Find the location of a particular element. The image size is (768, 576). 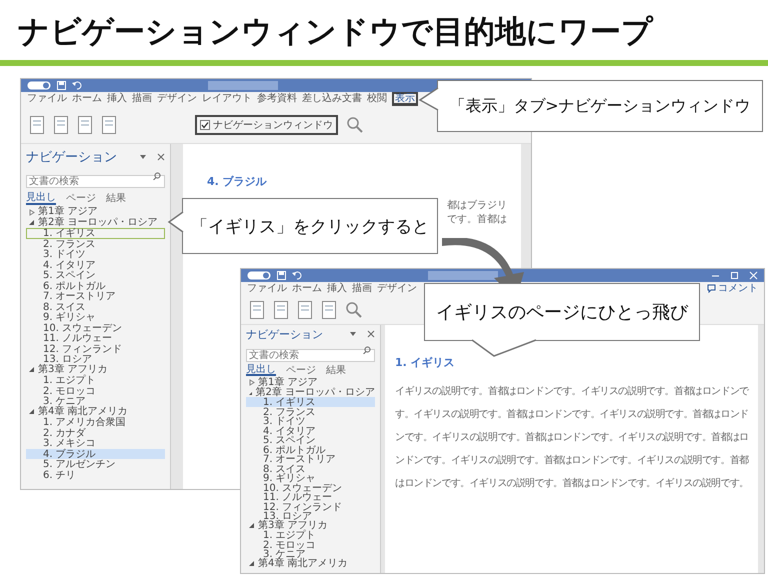

ribbon-tab: 参考資料 is located at coordinates (277, 99).